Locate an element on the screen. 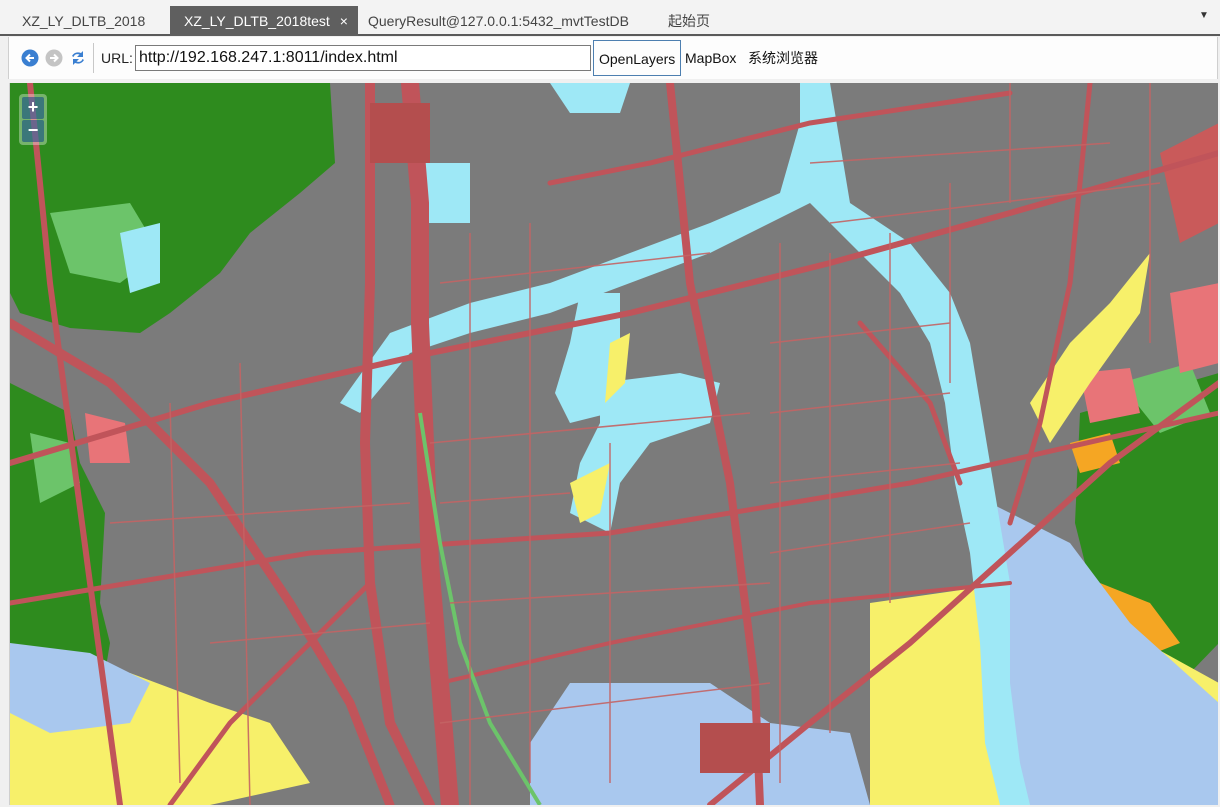  toolbar-divider is located at coordinates (93, 58).